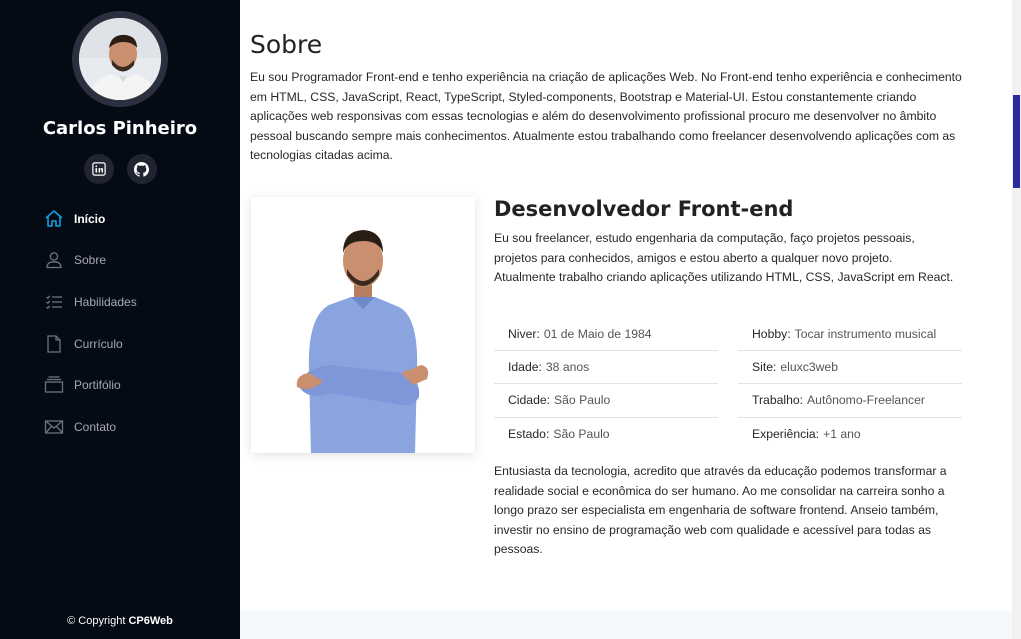 This screenshot has width=1021, height=639. I want to click on info-key: Experiência:, so click(786, 434).